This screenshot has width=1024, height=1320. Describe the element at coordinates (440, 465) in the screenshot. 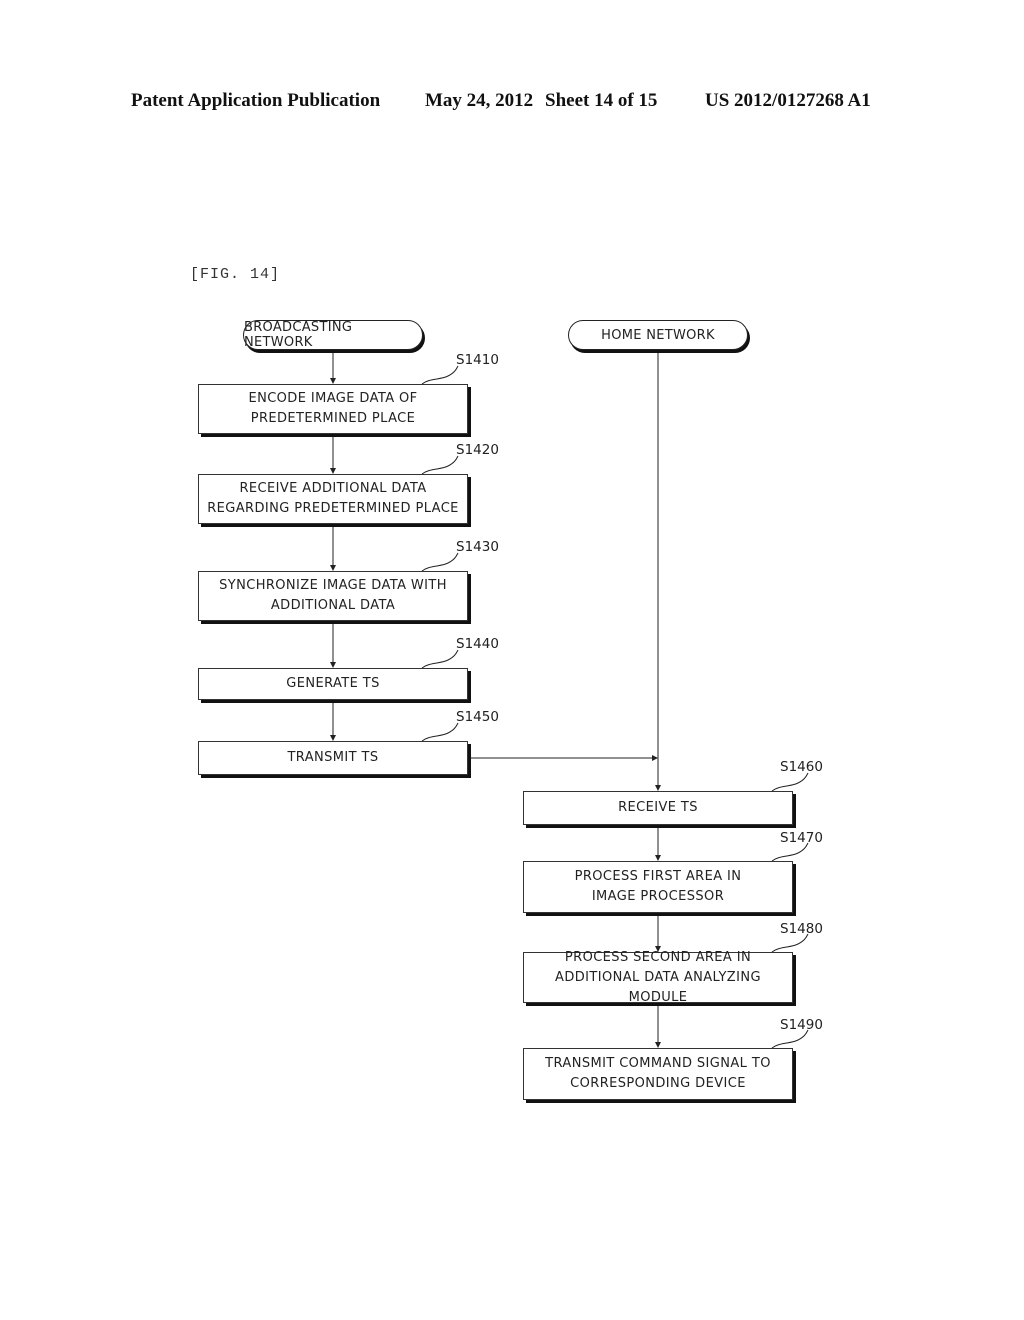

I see `leader-s1420` at that location.